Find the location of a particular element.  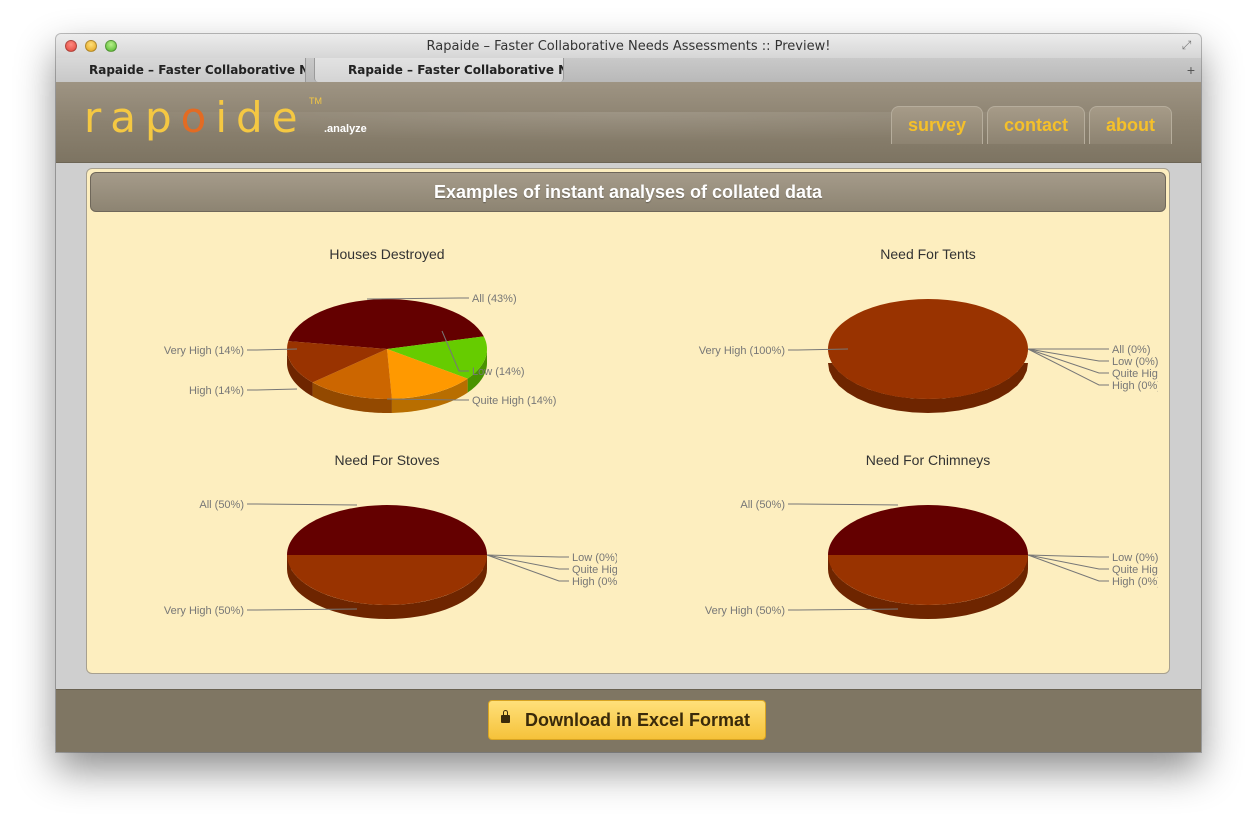

pie-title: Need For Stoves is located at coordinates (386, 460).